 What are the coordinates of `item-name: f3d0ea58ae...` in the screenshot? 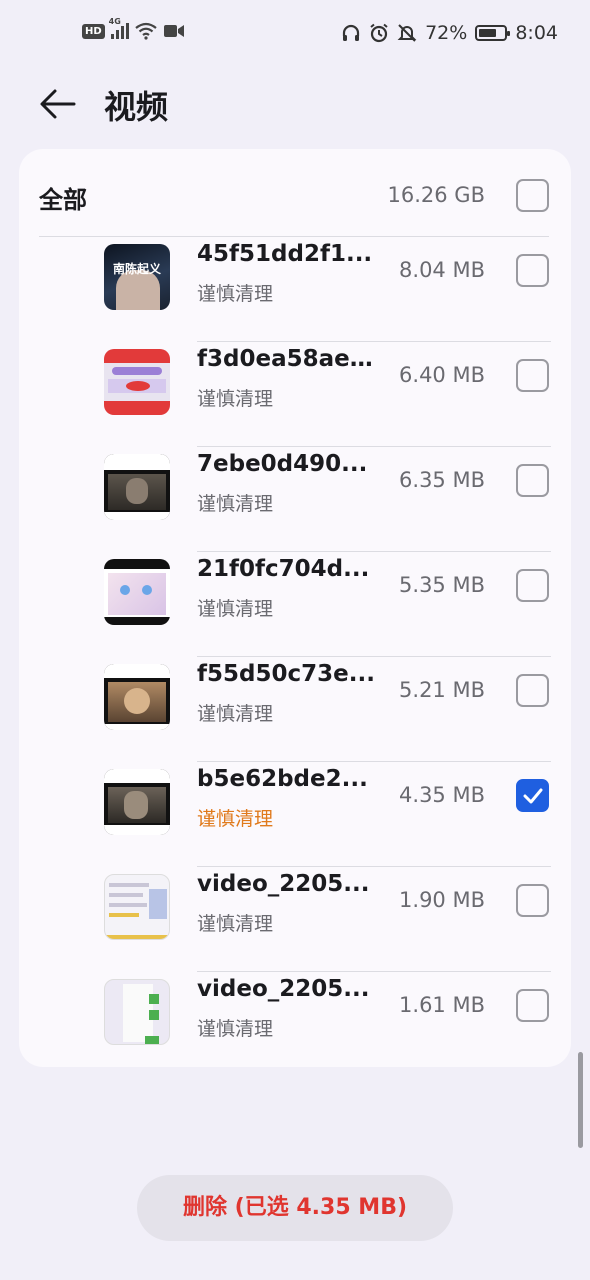 It's located at (286, 359).